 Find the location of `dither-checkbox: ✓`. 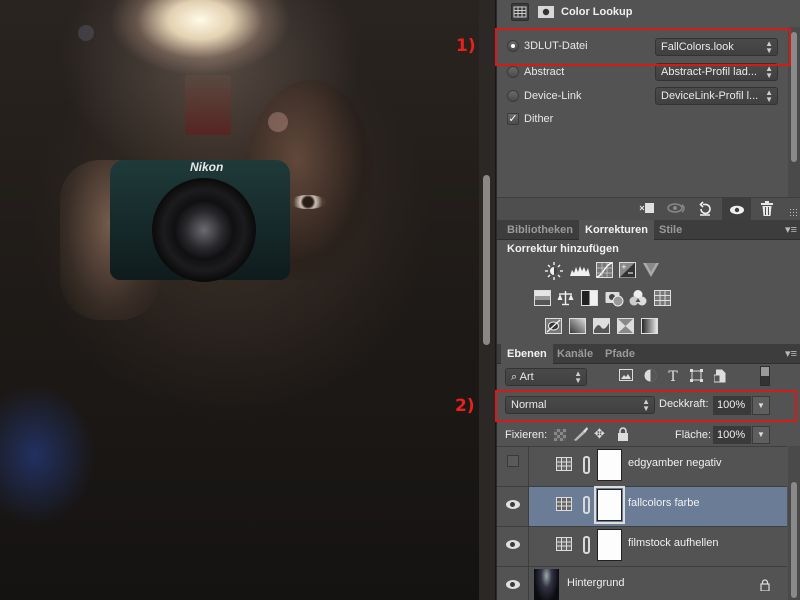

dither-checkbox: ✓ is located at coordinates (513, 119).